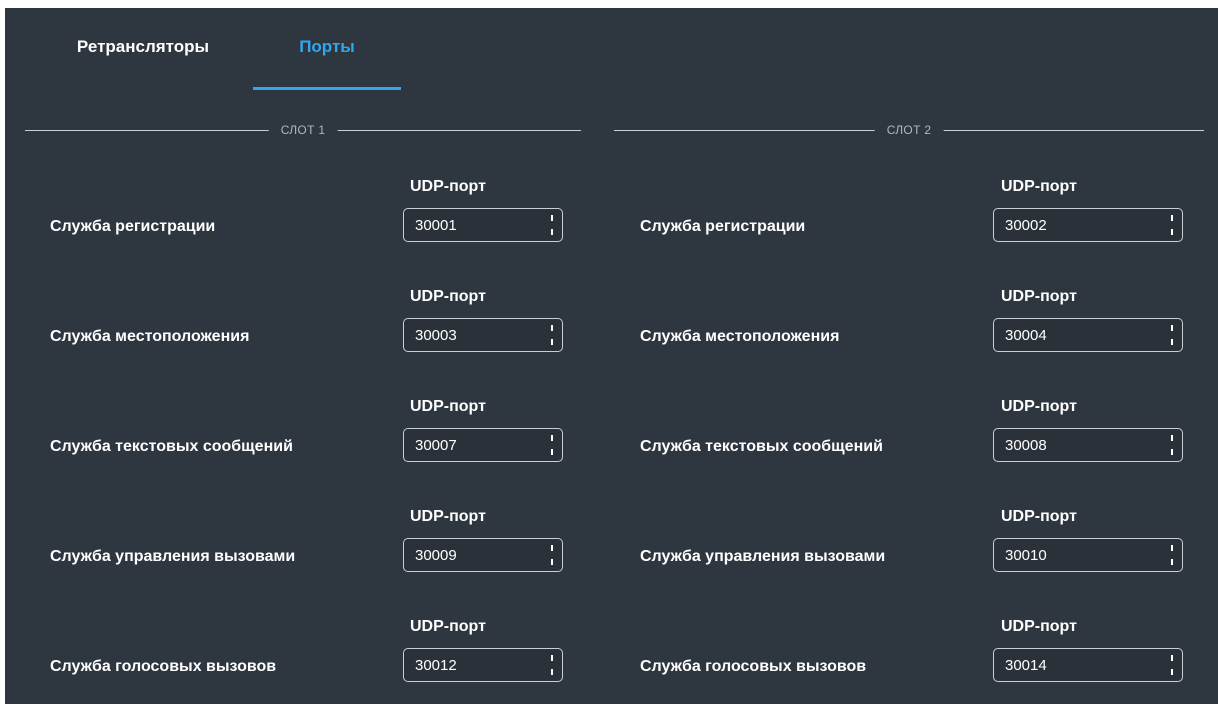 The height and width of the screenshot is (714, 1218). What do you see at coordinates (483, 225) in the screenshot?
I see `udp-port-stepper: 30001` at bounding box center [483, 225].